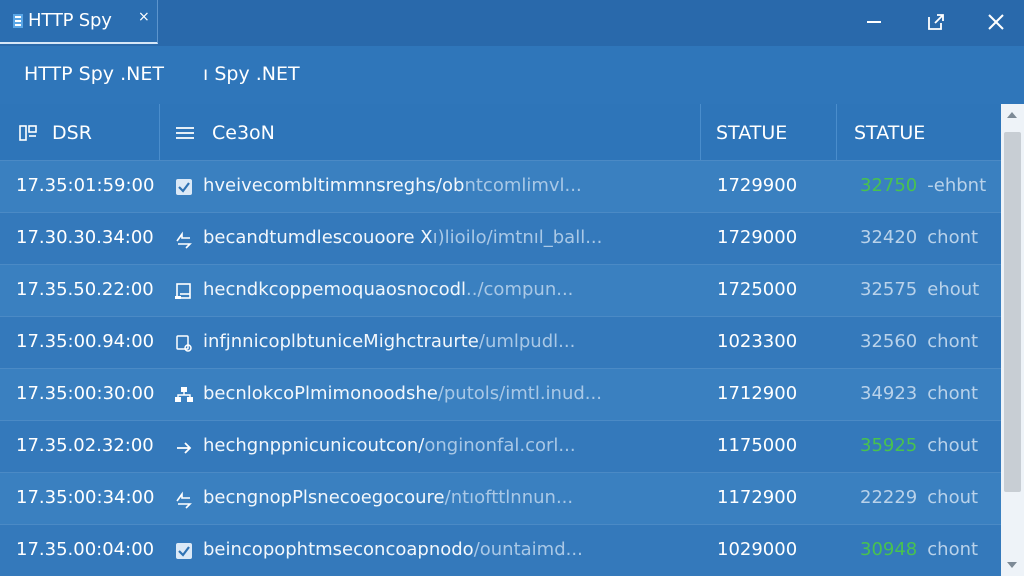  I want to click on status-cell: 30948 chont, so click(919, 549).